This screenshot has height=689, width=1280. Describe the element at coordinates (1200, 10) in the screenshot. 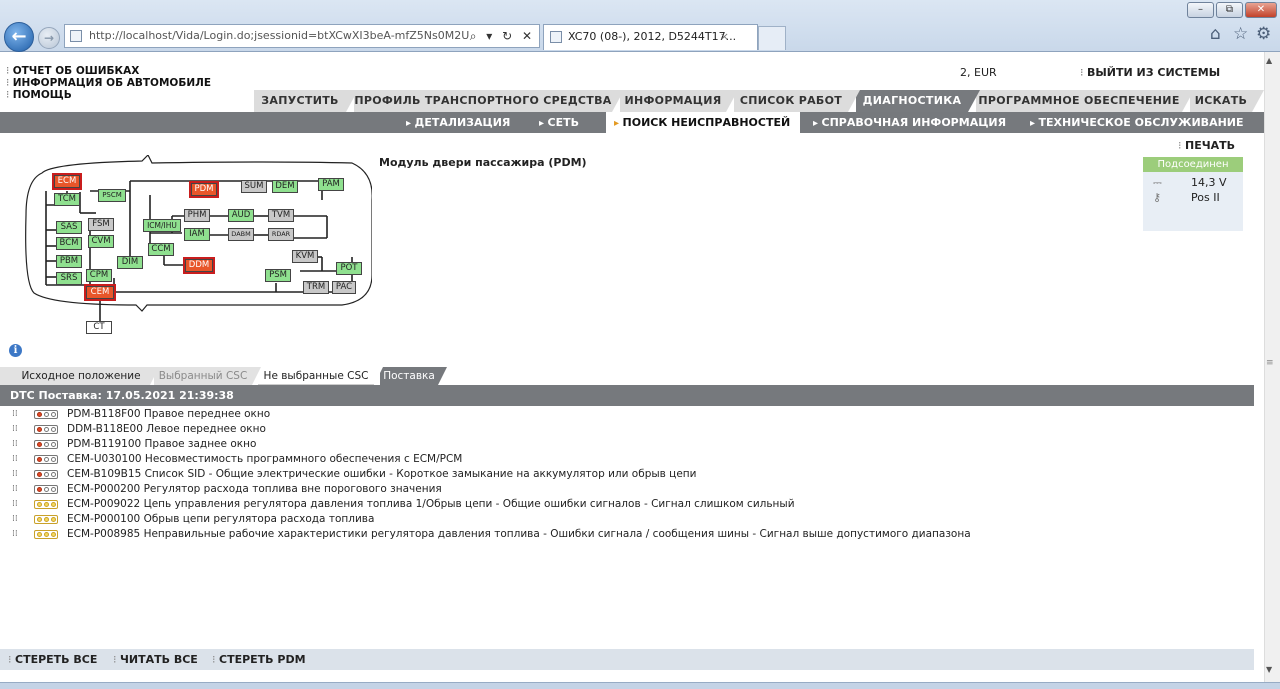

I see `minimize-button: –` at that location.